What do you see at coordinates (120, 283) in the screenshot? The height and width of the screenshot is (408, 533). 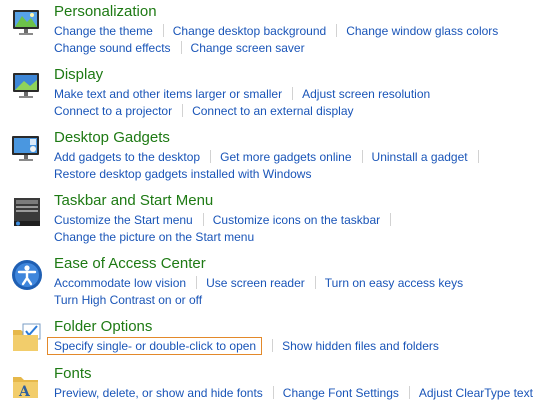 I see `accommodate-low-vision-link: Accommodate low vision` at bounding box center [120, 283].